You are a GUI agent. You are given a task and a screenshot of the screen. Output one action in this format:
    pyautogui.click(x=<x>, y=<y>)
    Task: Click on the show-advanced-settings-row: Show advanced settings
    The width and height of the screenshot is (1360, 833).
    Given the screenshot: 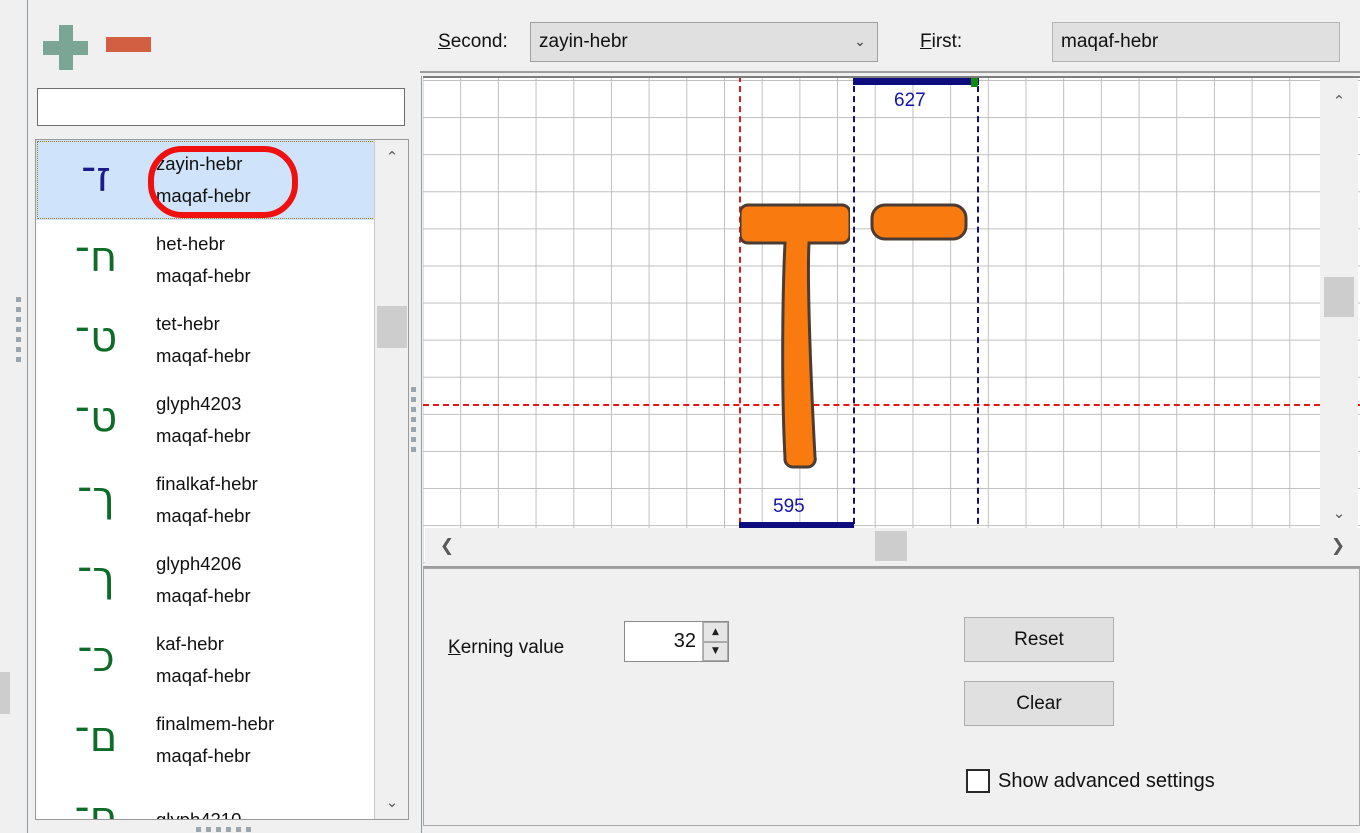 What is the action you would take?
    pyautogui.click(x=1090, y=781)
    